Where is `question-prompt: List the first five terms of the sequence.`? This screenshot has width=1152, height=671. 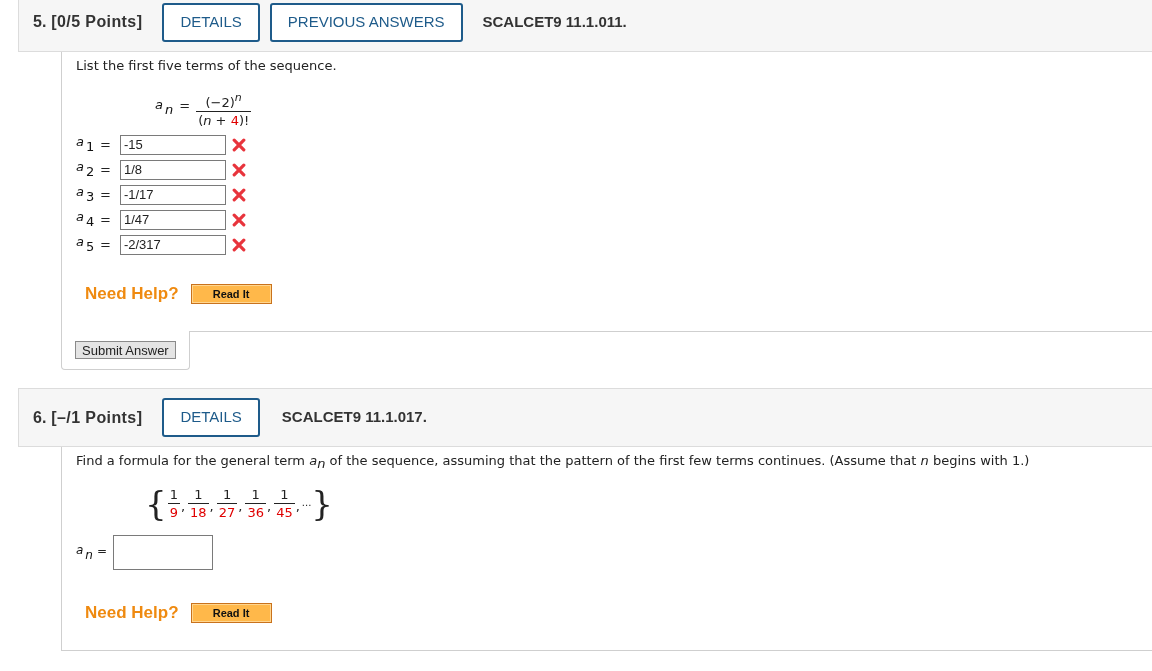
question-prompt: List the first five terms of the sequence. is located at coordinates (207, 66).